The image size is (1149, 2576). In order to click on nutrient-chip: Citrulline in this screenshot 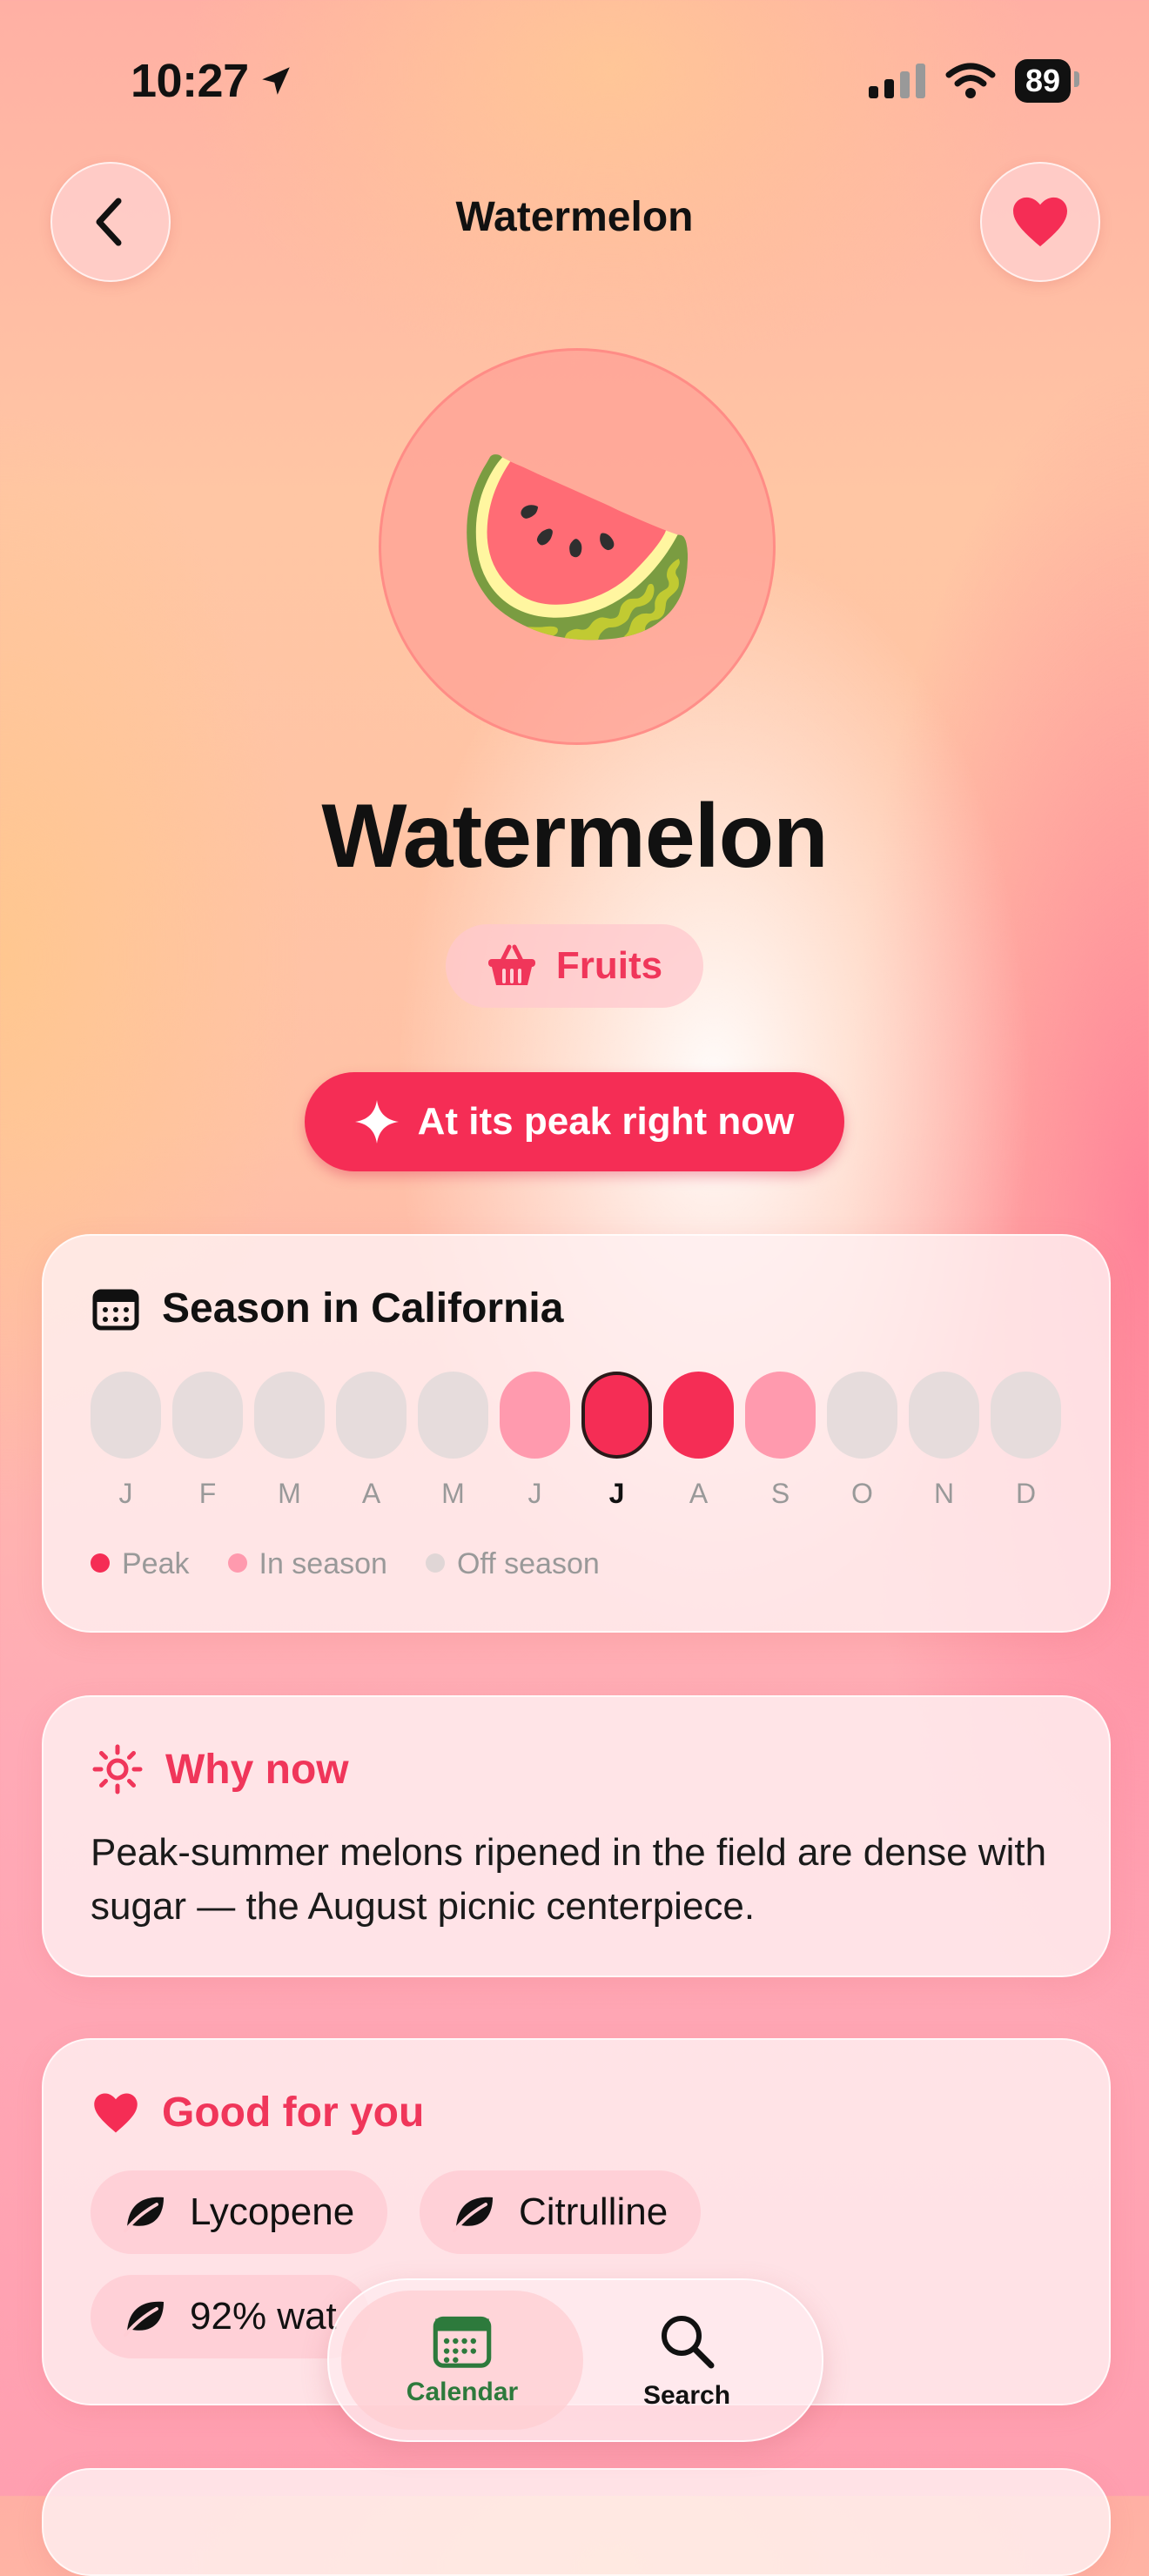, I will do `click(561, 2212)`.